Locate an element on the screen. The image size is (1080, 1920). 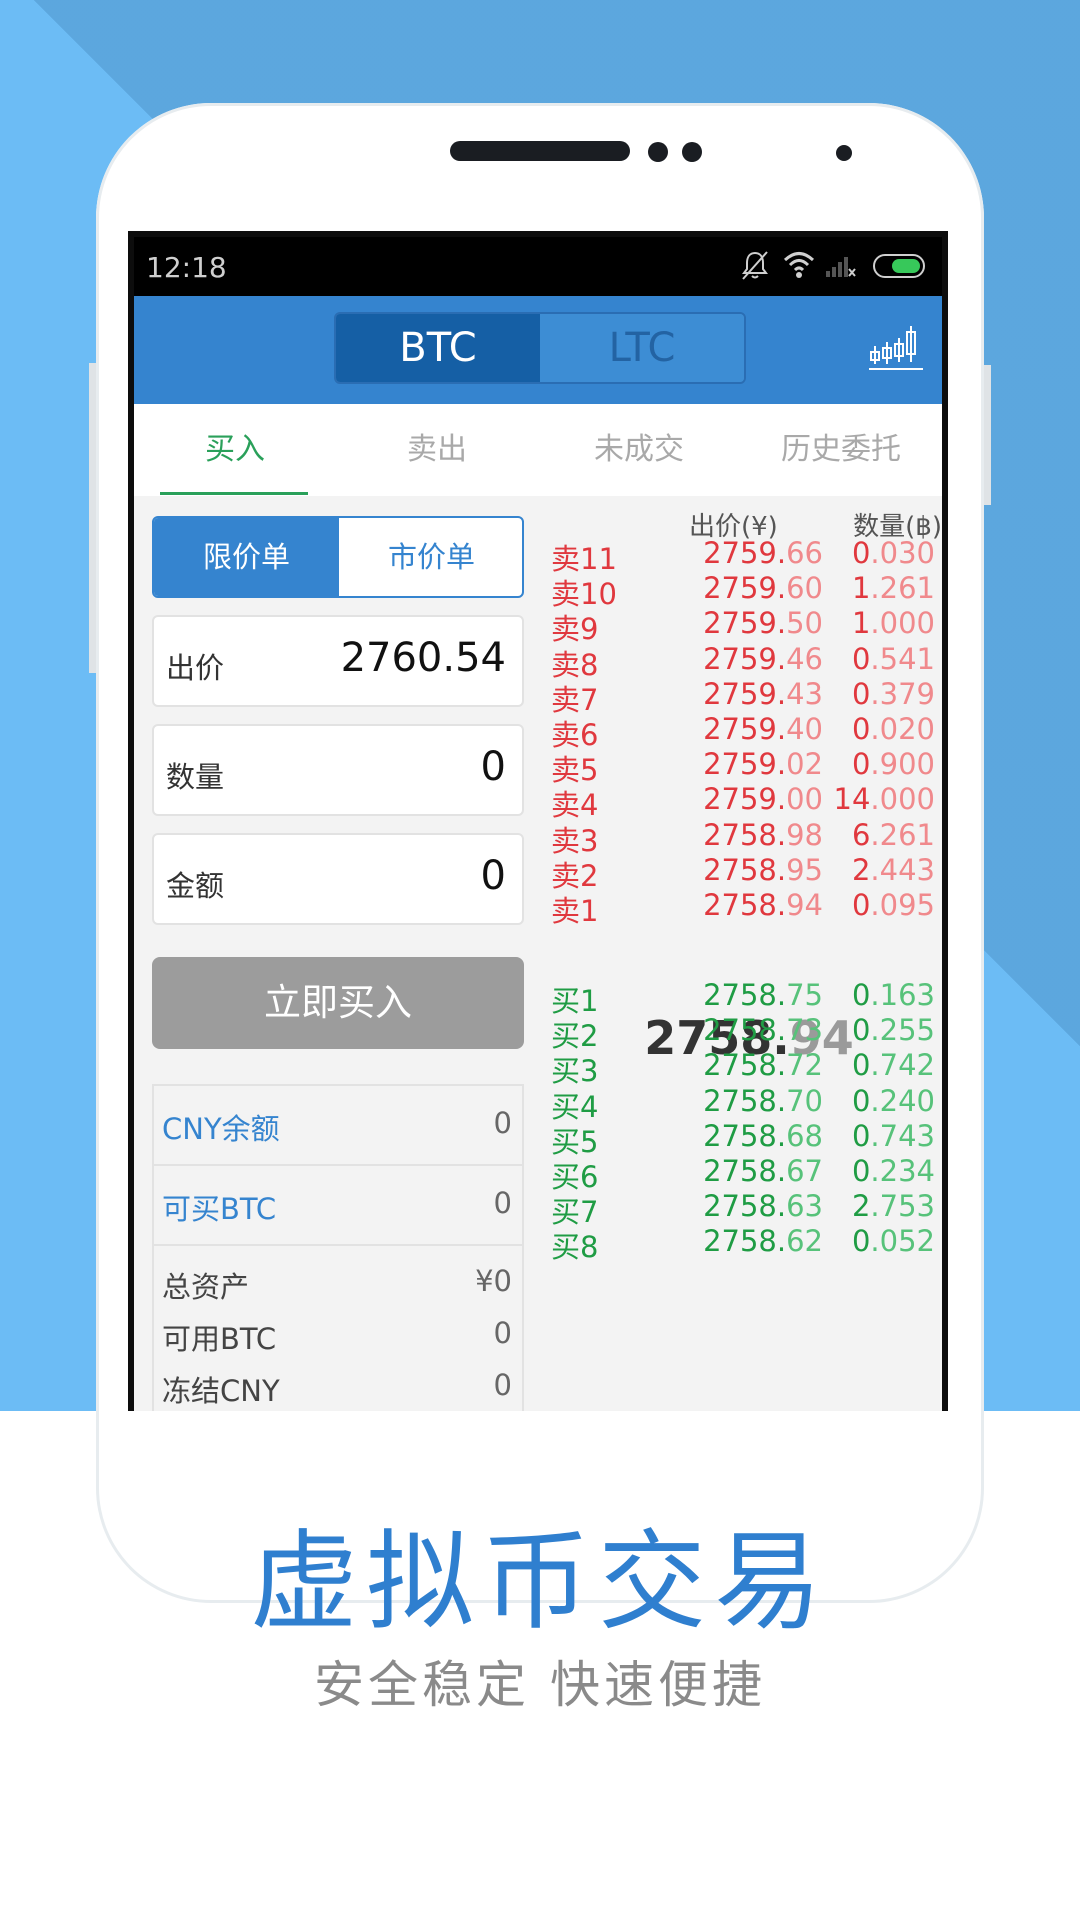
price-decimals: 66 is located at coordinates (804, 553).